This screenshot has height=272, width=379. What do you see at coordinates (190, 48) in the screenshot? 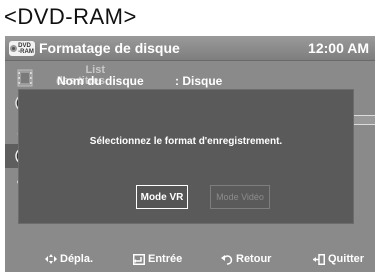
I see `title-bar: DVD -RAM Formatage de disque 12:00 AM` at bounding box center [190, 48].